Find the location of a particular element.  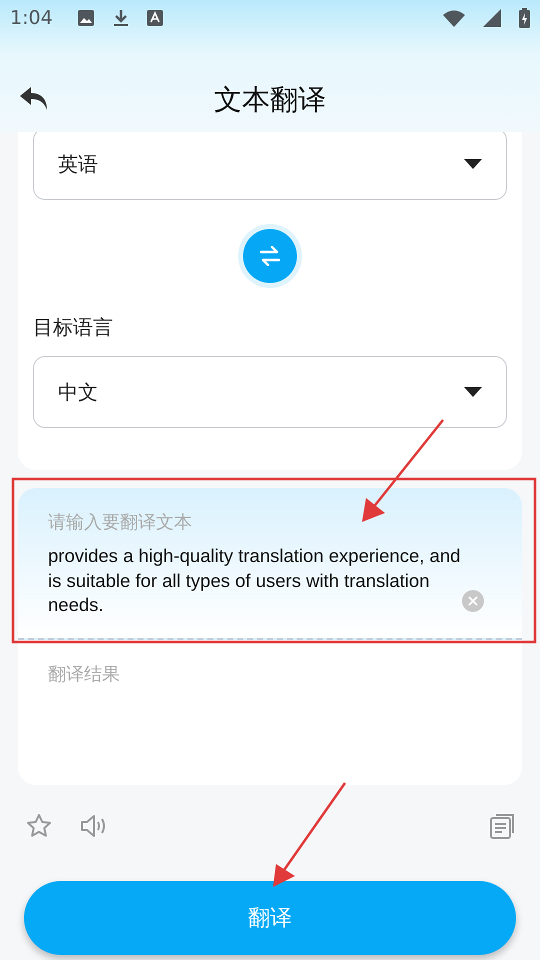

back-icon is located at coordinates (34, 99).